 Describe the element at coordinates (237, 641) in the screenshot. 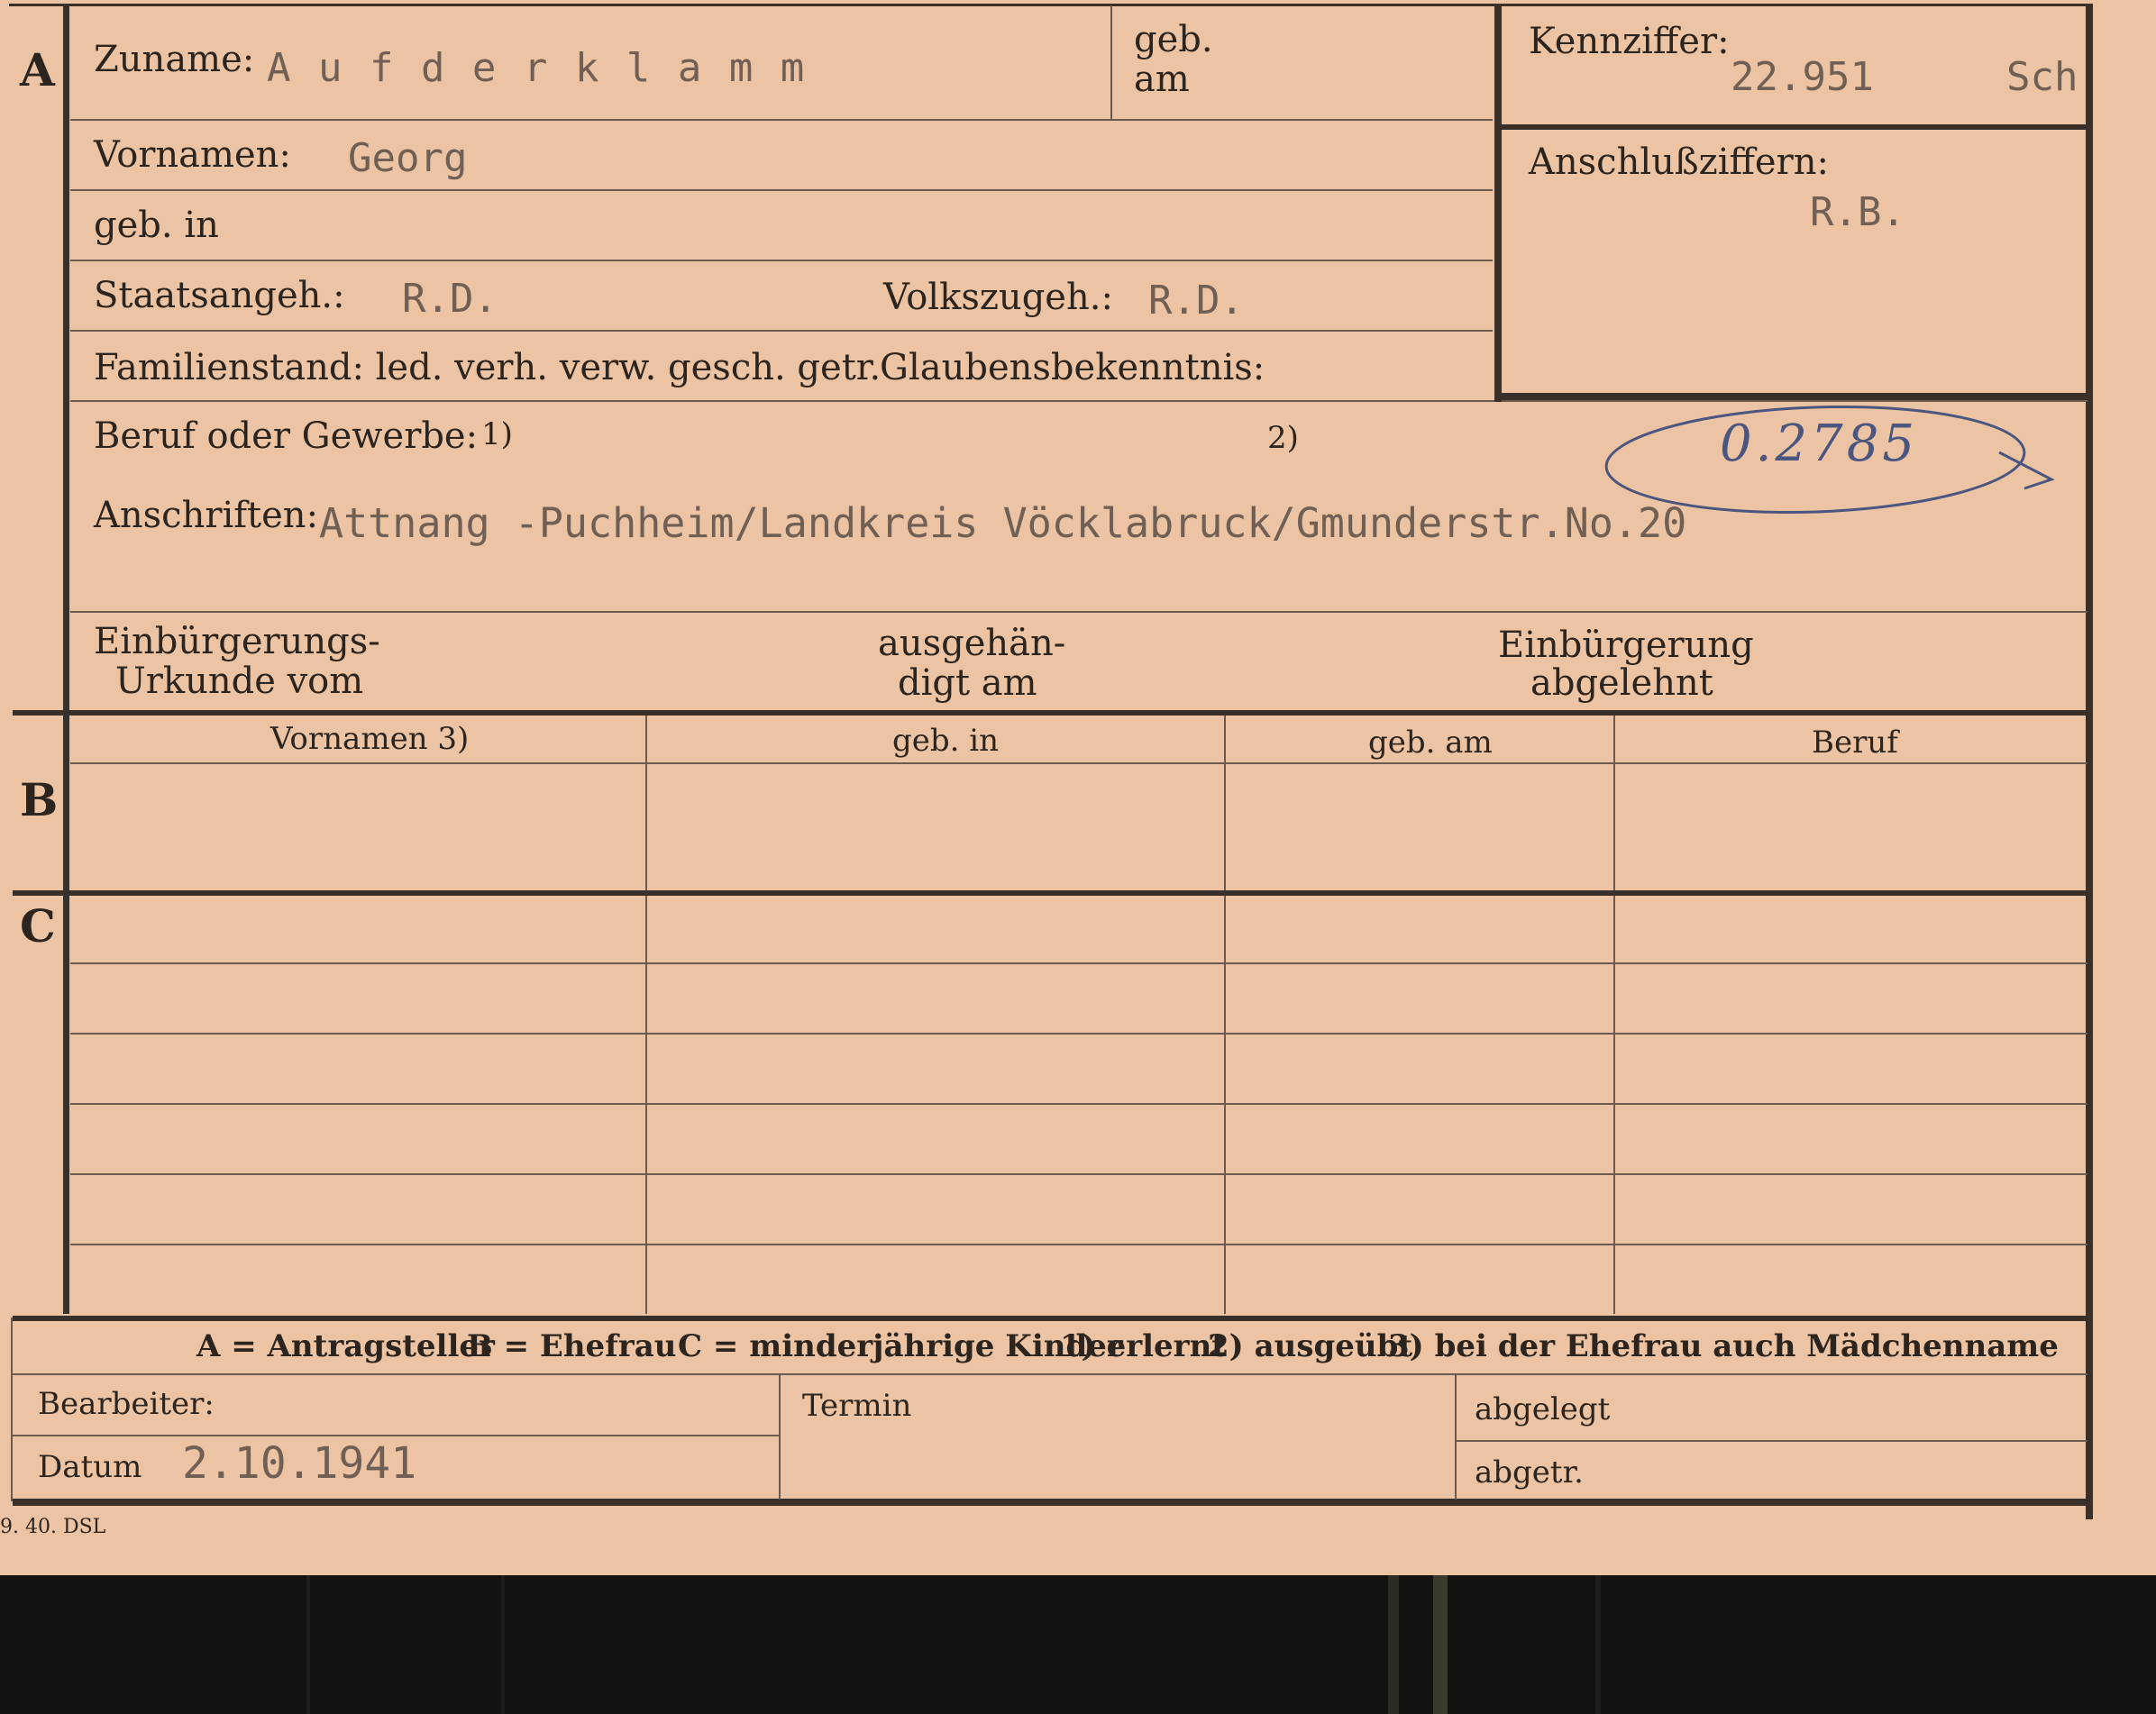

I see `cert-label-1: Einbürgerungs-` at that location.